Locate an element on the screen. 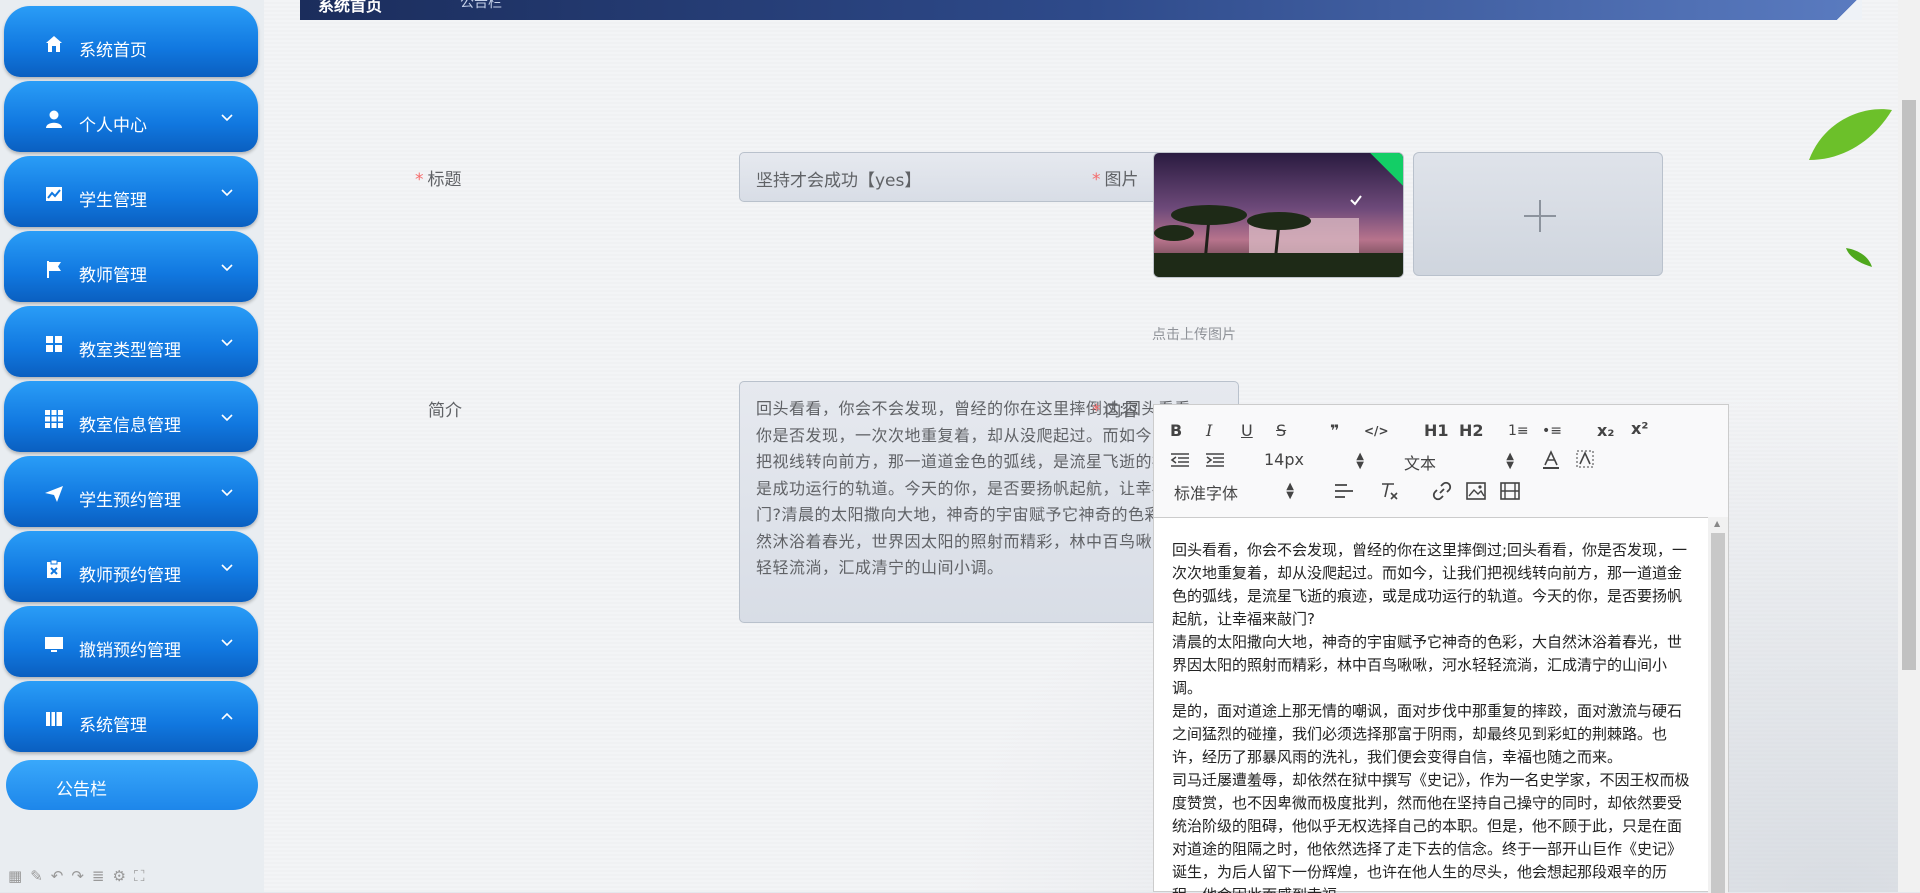 This screenshot has height=893, width=1920. ordered-list-button: 1≡ is located at coordinates (1518, 431).